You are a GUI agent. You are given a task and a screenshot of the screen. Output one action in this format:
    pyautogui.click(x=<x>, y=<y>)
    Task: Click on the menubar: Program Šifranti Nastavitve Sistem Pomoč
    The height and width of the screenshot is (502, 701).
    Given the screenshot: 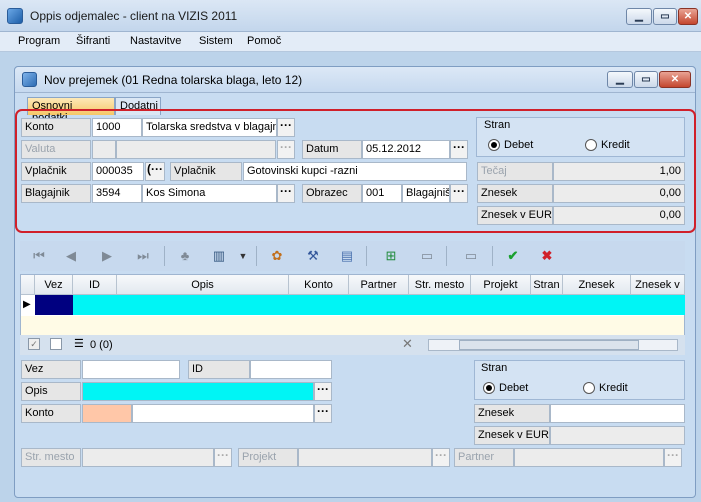 What is the action you would take?
    pyautogui.click(x=350, y=42)
    